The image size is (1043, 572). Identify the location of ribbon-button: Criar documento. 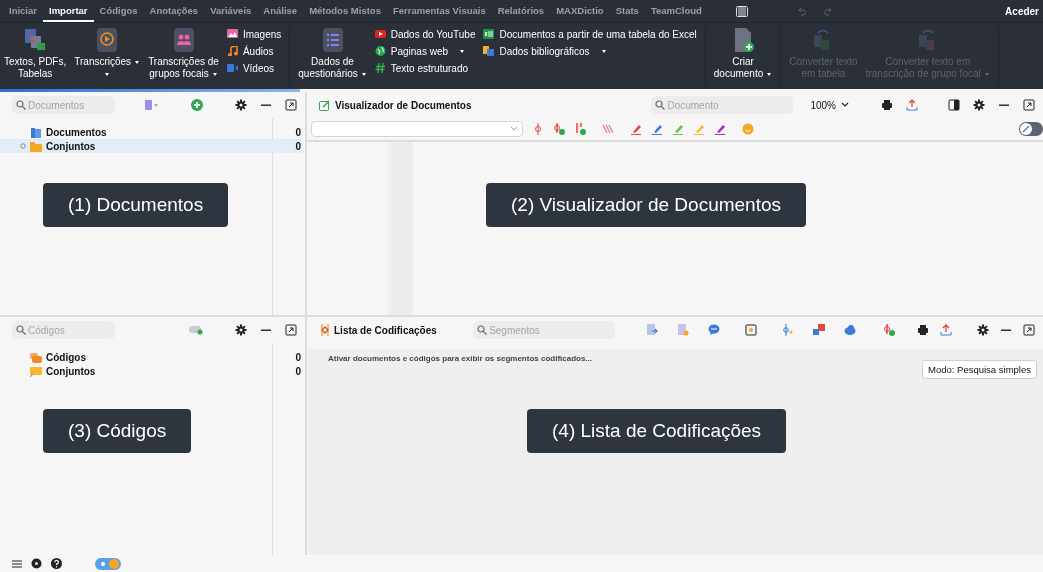
(743, 56).